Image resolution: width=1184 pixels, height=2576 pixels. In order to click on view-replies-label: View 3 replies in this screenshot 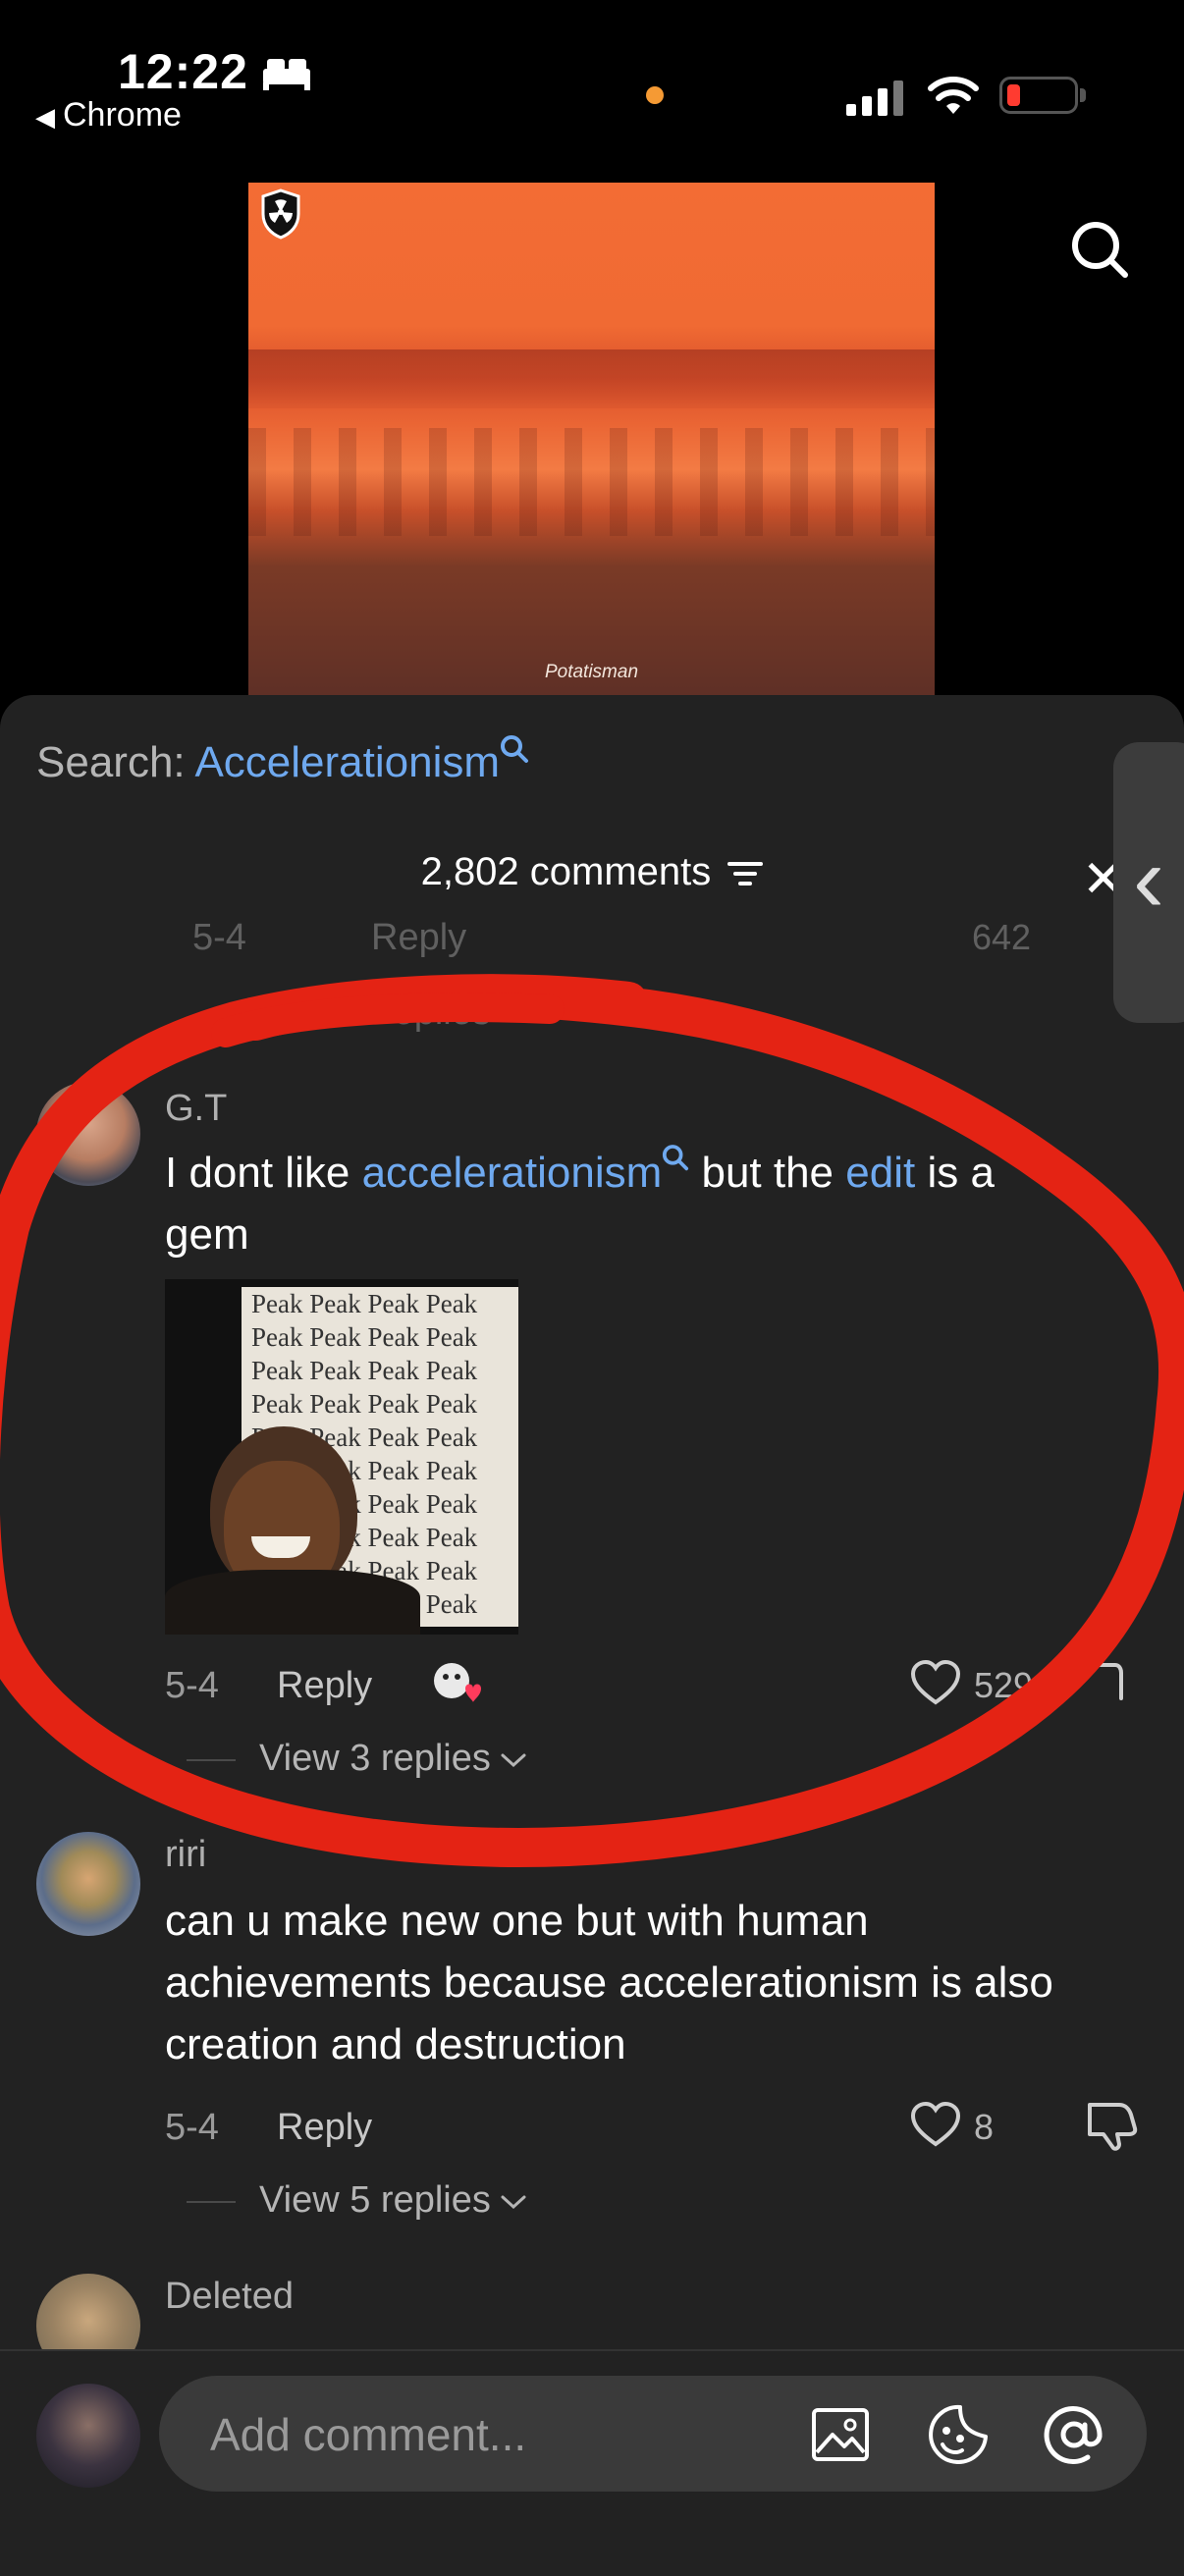, I will do `click(375, 1758)`.